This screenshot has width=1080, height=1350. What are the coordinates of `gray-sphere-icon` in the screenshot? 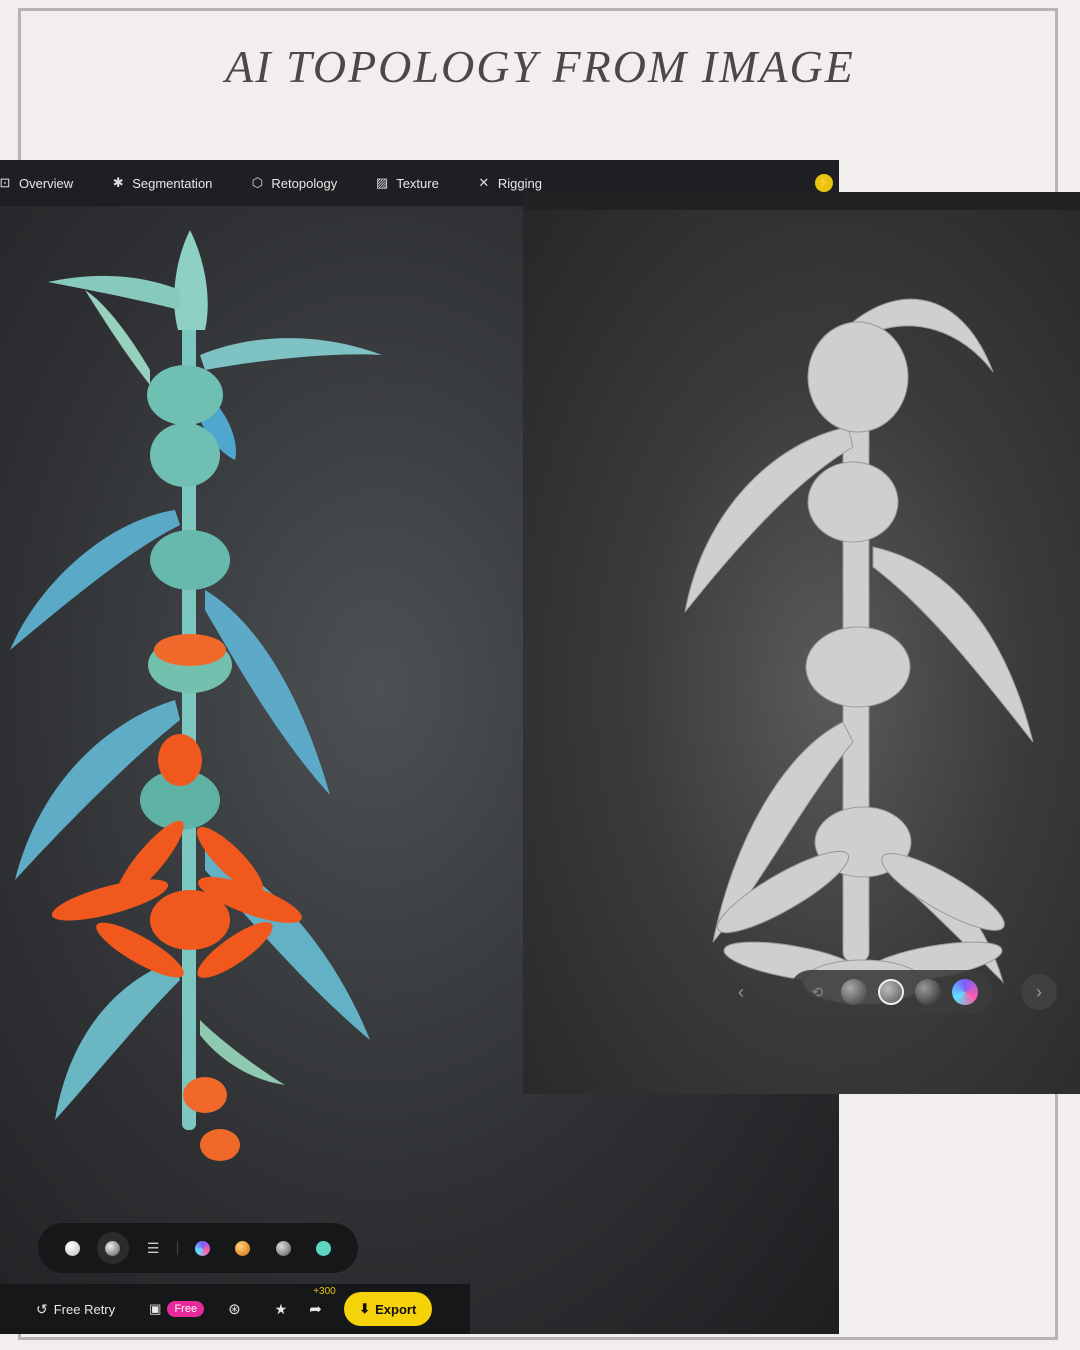 It's located at (283, 1248).